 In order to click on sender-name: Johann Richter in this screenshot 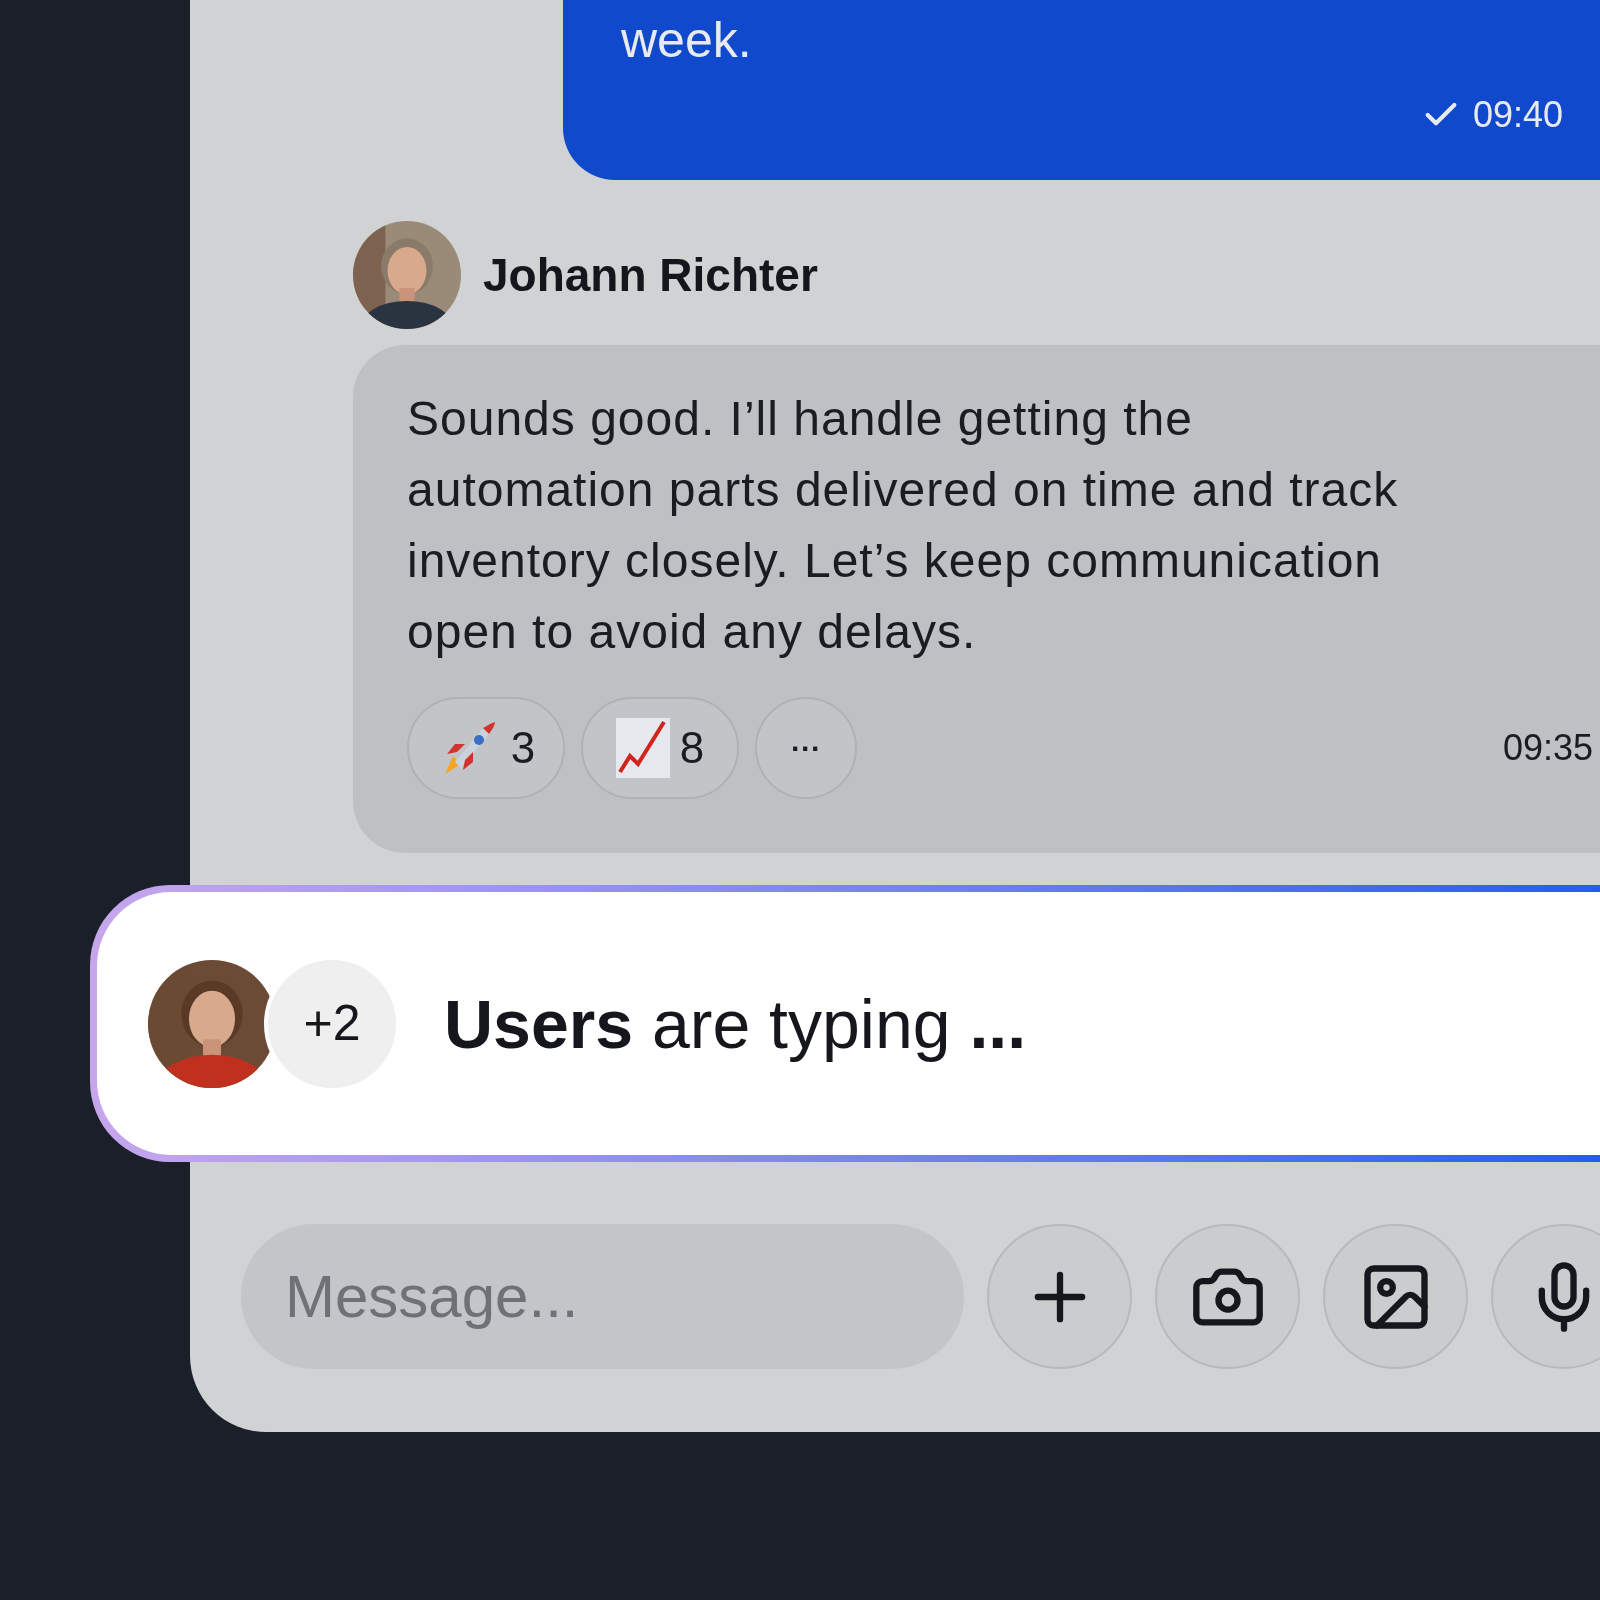, I will do `click(650, 275)`.